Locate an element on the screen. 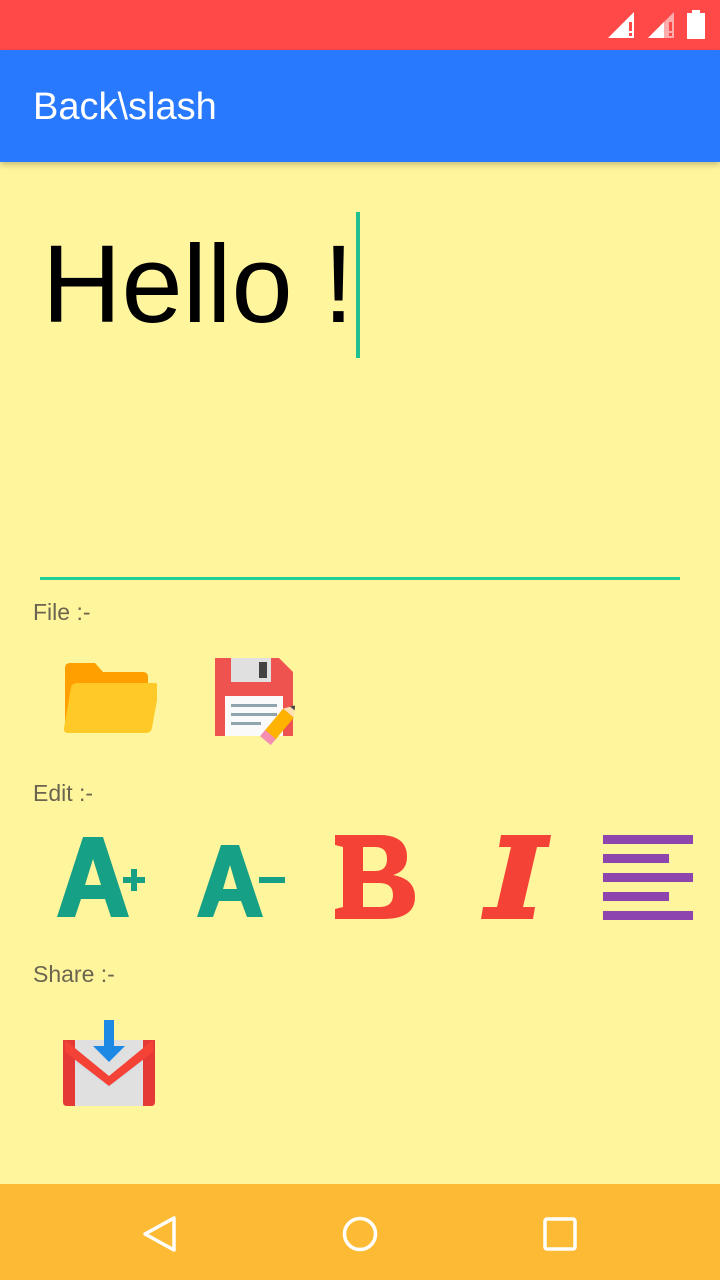  align-button is located at coordinates (643, 877).